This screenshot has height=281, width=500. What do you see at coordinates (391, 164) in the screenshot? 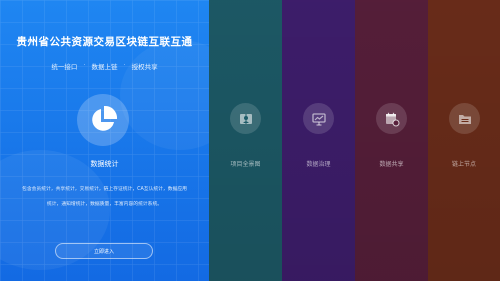
I see `panel-label: 数据共享` at bounding box center [391, 164].